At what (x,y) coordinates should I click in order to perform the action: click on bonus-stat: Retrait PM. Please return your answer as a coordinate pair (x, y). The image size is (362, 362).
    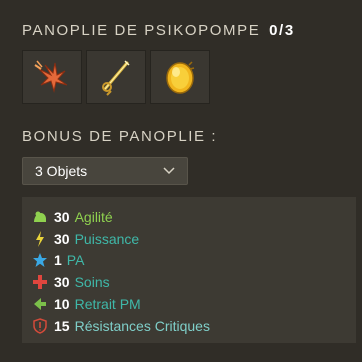
    Looking at the image, I should click on (107, 304).